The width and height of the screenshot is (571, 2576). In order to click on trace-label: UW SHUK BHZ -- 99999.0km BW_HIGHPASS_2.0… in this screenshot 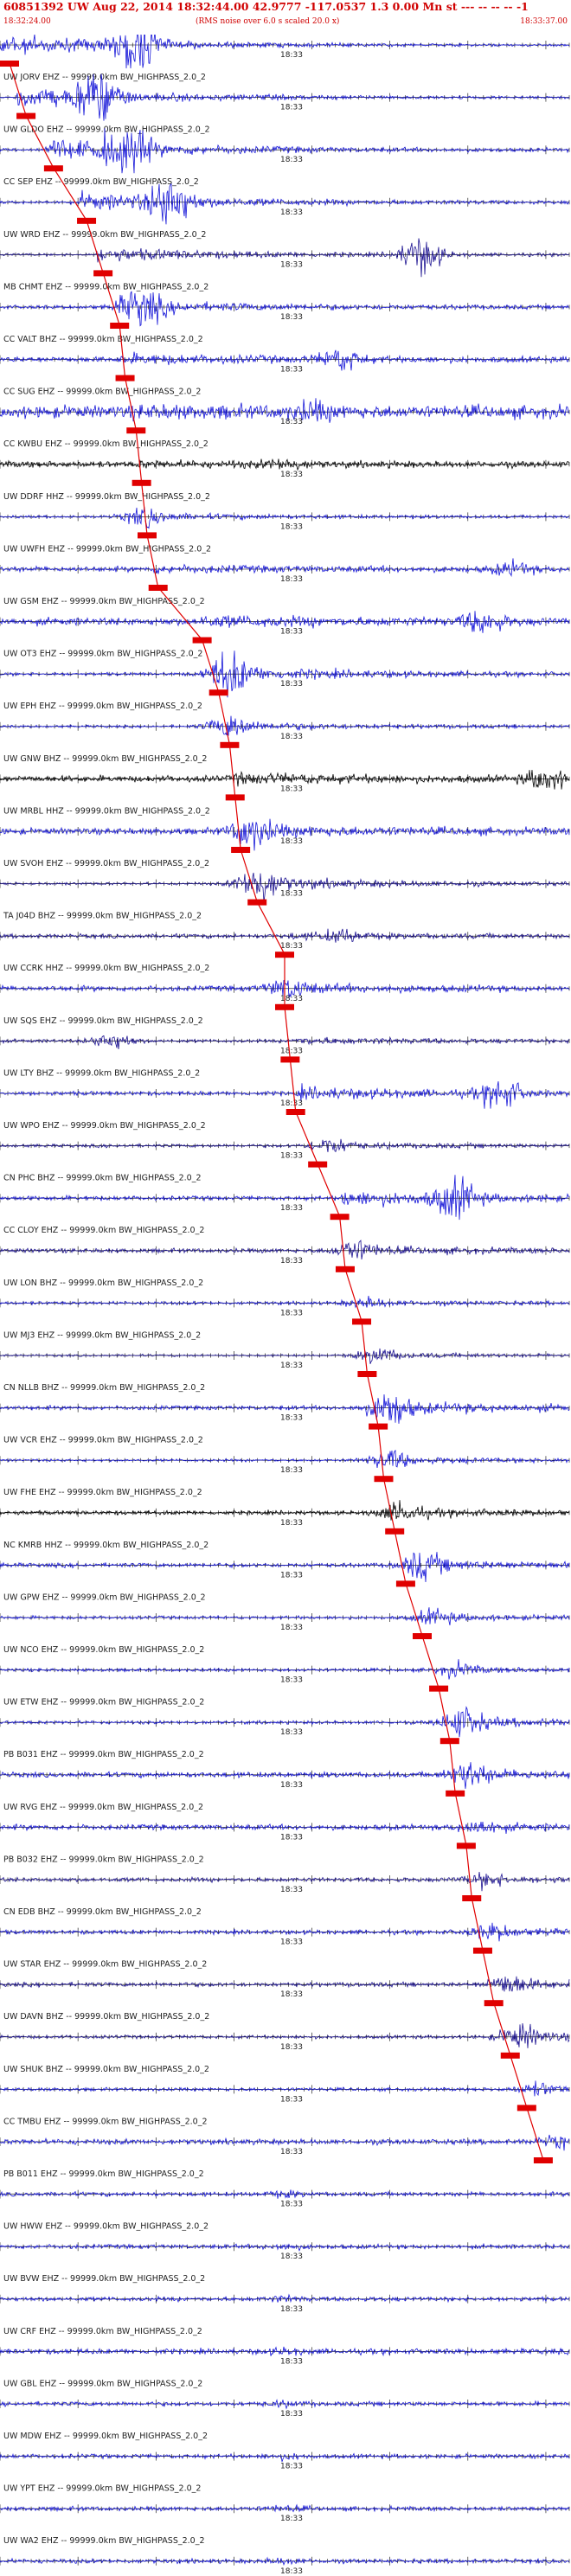, I will do `click(106, 2069)`.